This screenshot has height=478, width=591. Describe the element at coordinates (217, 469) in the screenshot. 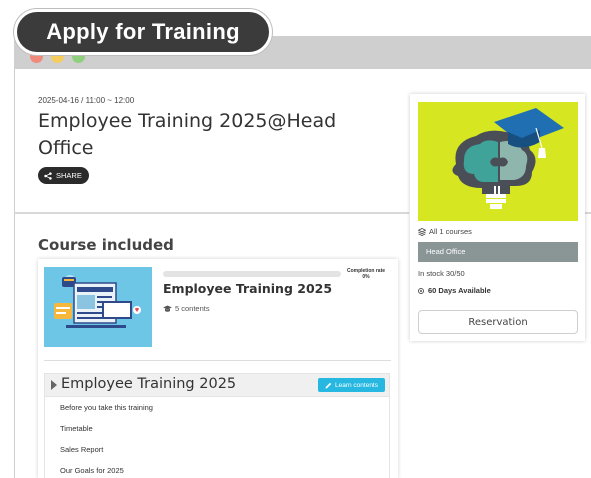

I see `lesson-item: Our Goals for 2025` at that location.